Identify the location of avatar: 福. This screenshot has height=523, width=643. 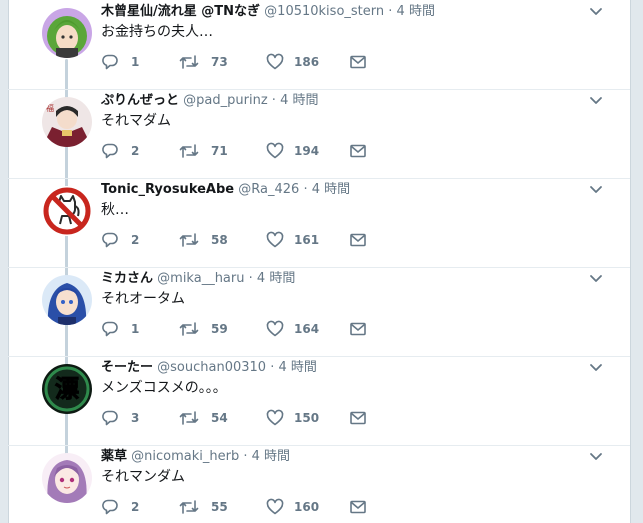
(67, 122).